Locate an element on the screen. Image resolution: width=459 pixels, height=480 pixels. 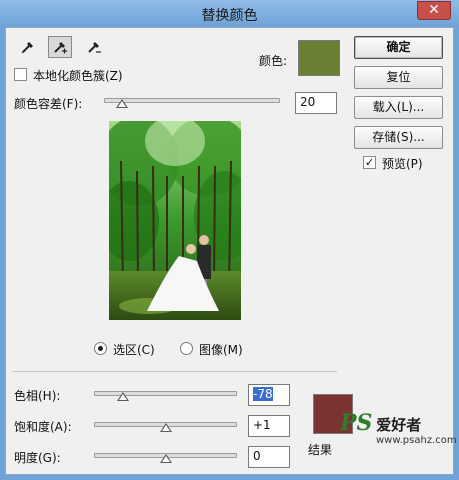
preview-checkbox: ✓ is located at coordinates (369, 162).